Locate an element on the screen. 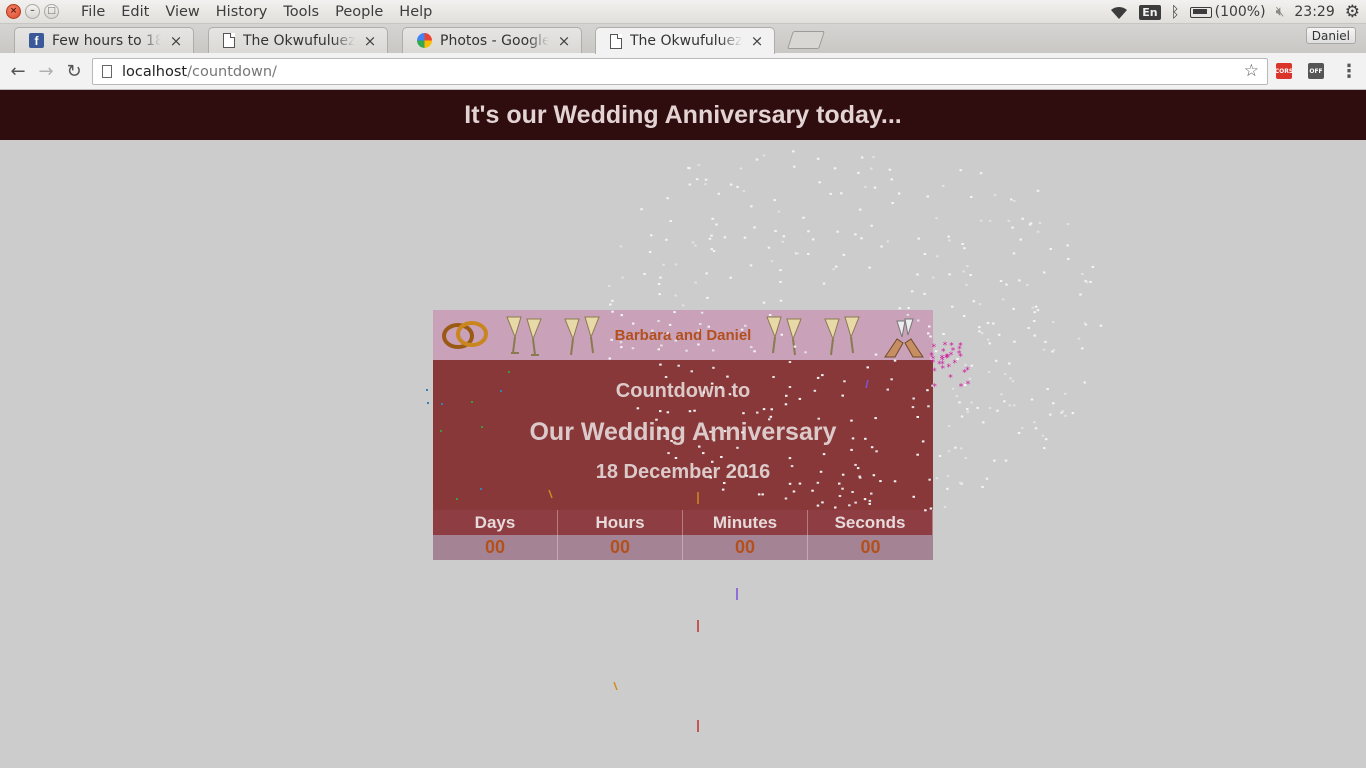 This screenshot has height=768, width=1366. days-value: 00 is located at coordinates (495, 547).